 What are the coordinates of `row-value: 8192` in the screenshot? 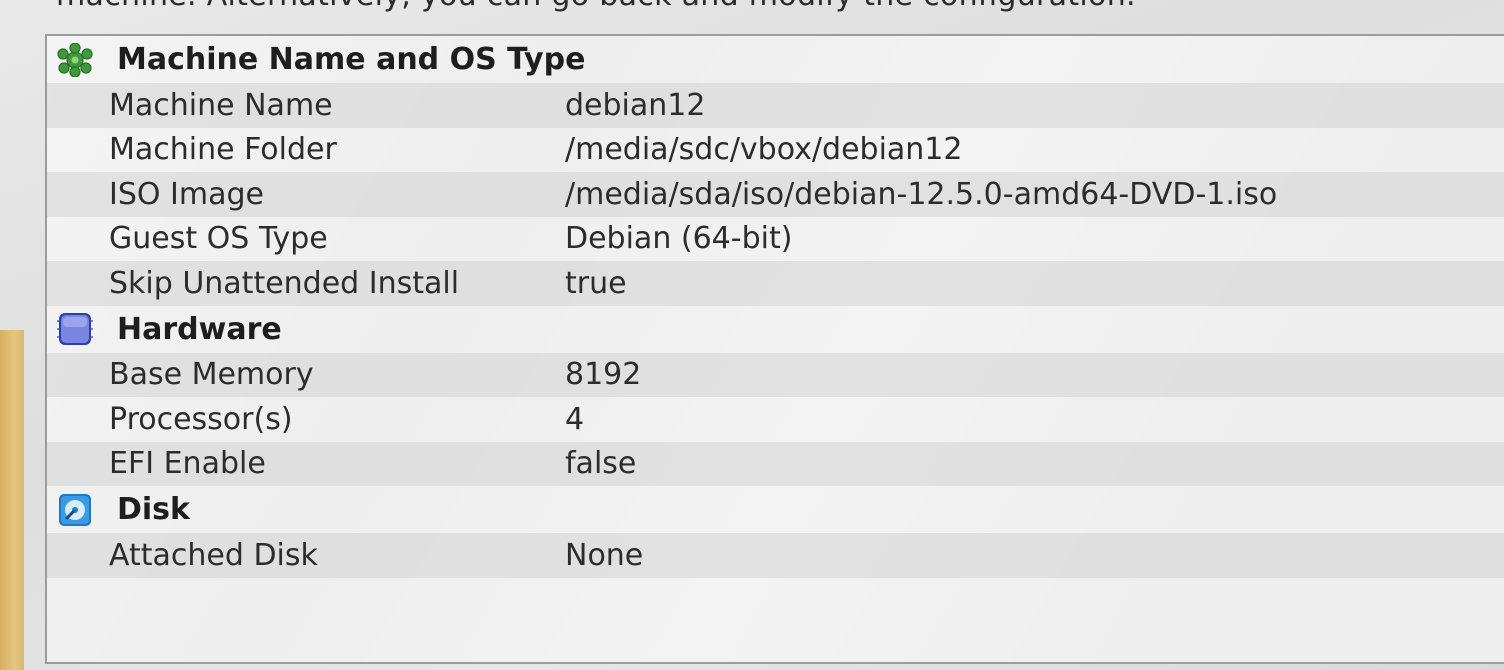 It's located at (603, 375).